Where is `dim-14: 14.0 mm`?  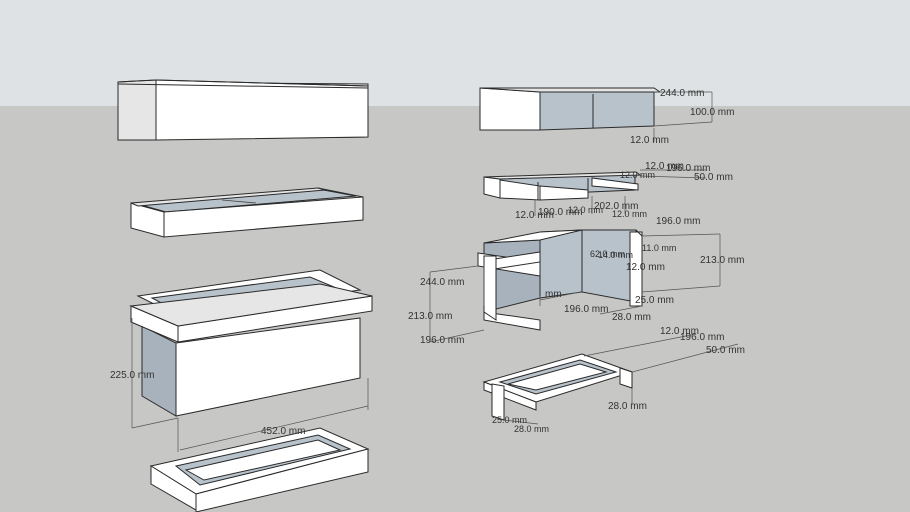
dim-14: 14.0 mm is located at coordinates (615, 255).